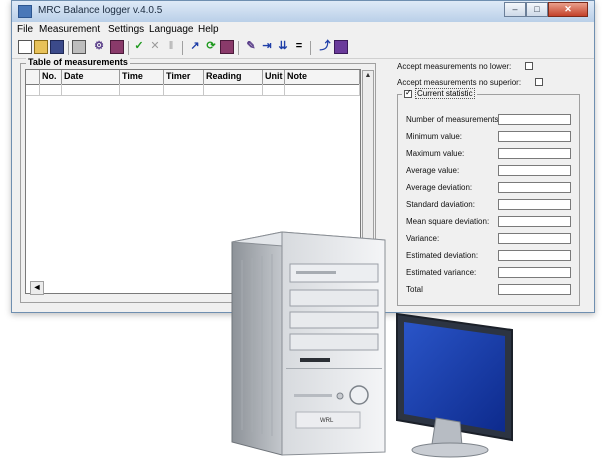  Describe the element at coordinates (537, 9) in the screenshot. I see `maximize-button: □` at that location.